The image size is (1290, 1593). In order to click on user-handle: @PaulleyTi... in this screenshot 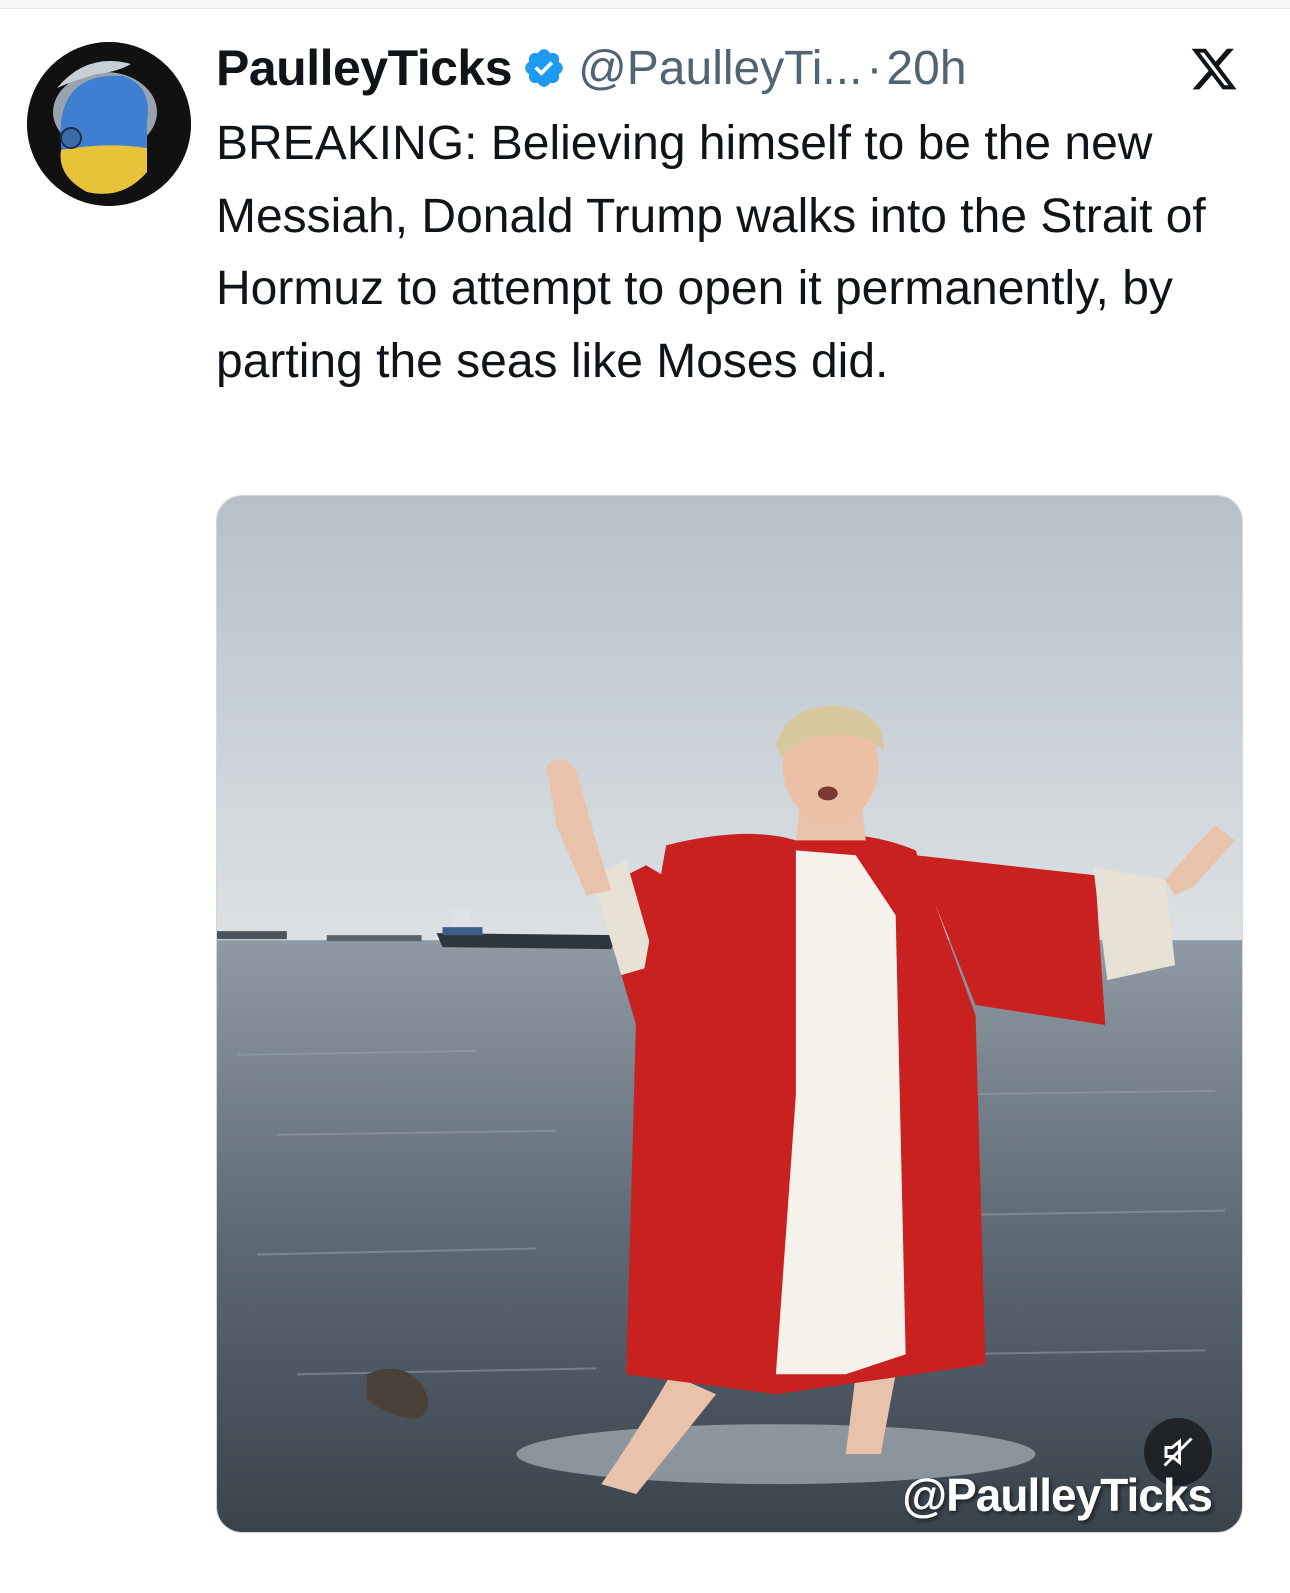, I will do `click(720, 68)`.